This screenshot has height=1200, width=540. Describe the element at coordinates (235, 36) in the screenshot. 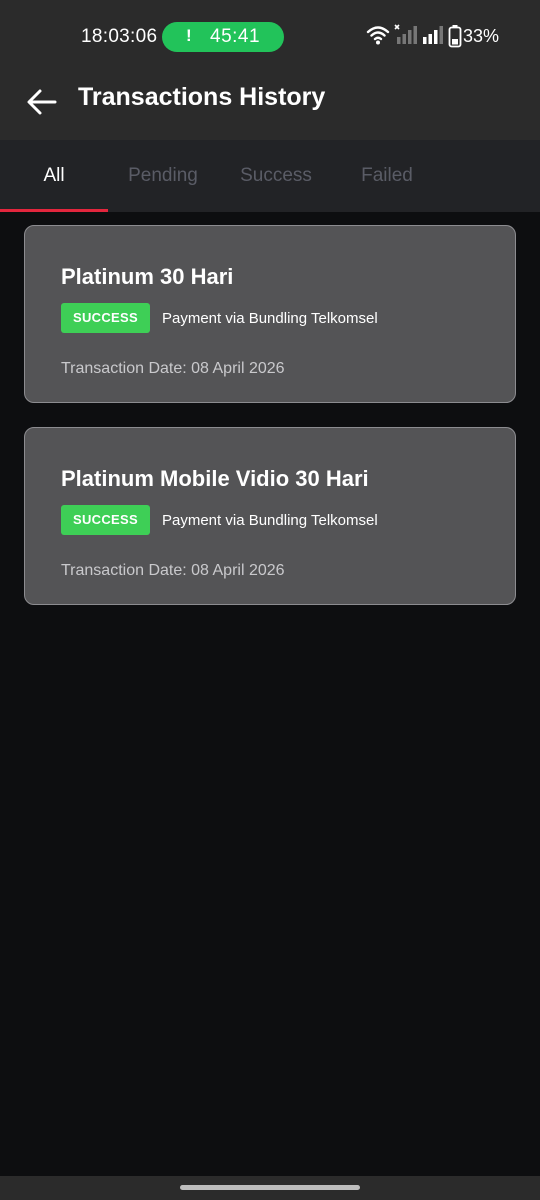

I see `call-timer: 45:41` at that location.